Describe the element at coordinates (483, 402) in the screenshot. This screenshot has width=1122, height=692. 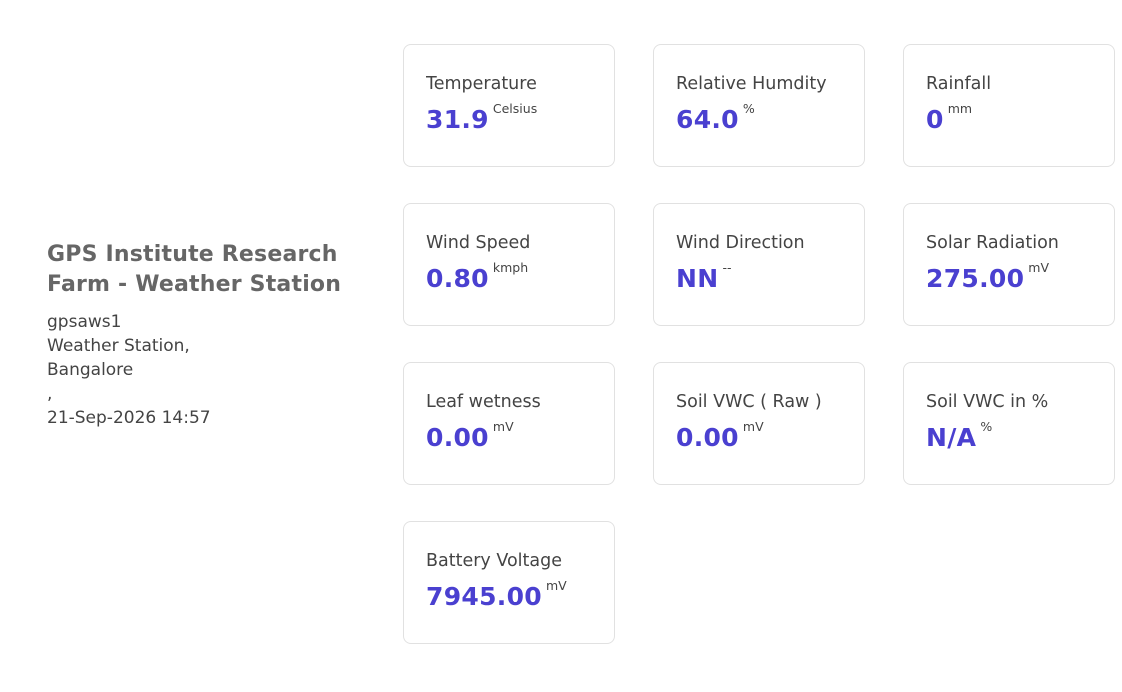
I see `sensor-label: Leaf wetness` at that location.